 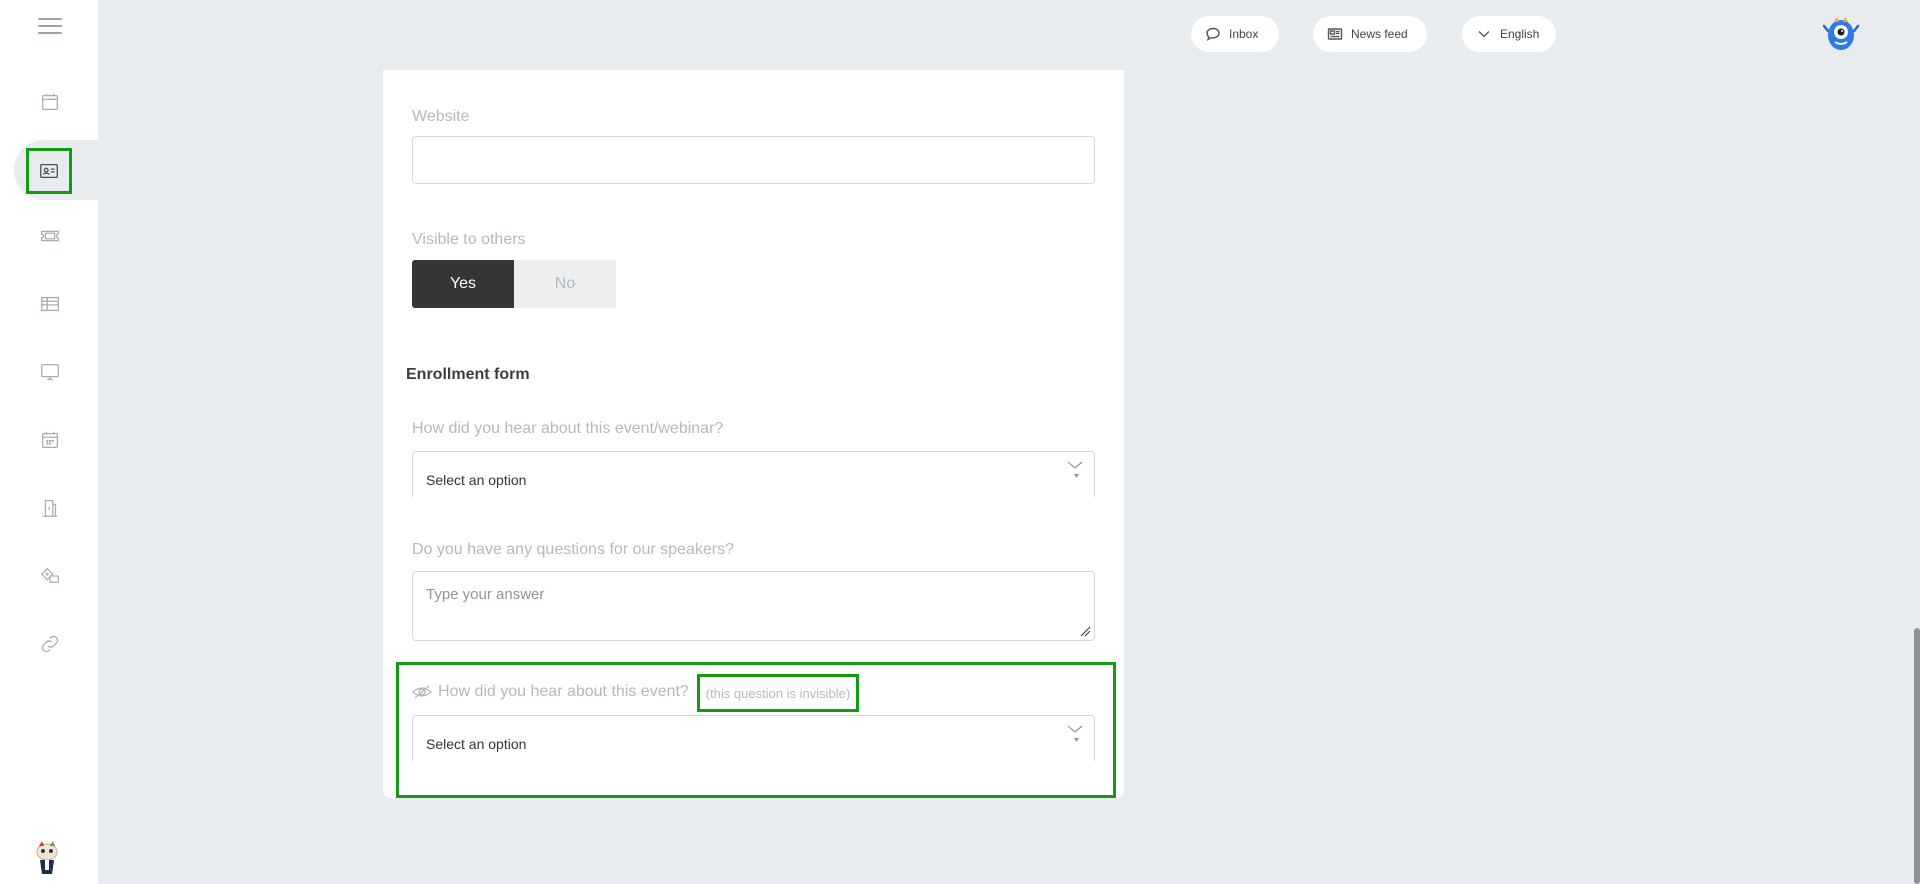 I want to click on user-avatar, so click(x=1841, y=35).